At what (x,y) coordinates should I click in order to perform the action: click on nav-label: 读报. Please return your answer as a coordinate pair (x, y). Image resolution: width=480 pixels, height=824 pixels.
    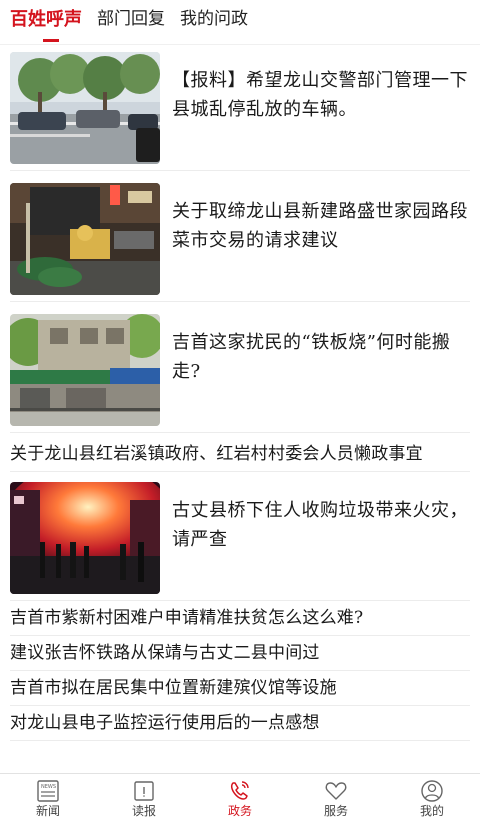
    Looking at the image, I should click on (143, 811).